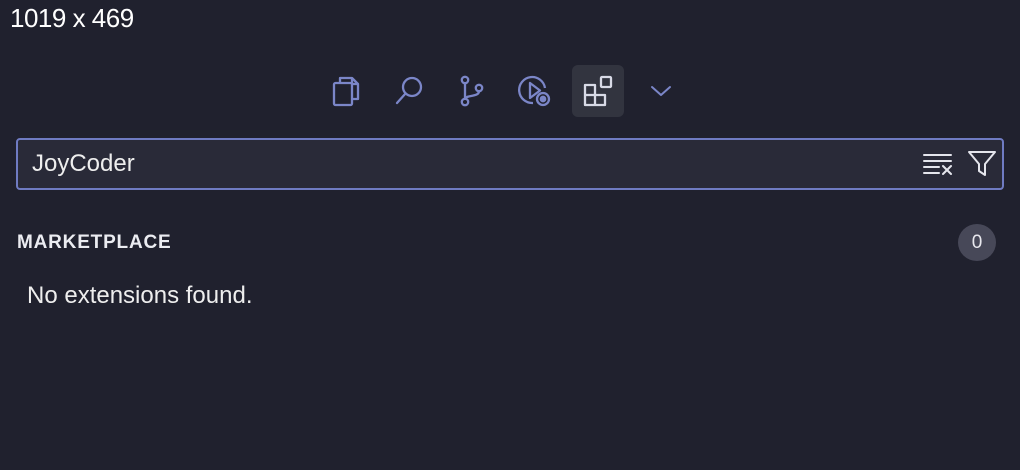 Image resolution: width=1020 pixels, height=470 pixels. I want to click on source-control-icon, so click(472, 91).